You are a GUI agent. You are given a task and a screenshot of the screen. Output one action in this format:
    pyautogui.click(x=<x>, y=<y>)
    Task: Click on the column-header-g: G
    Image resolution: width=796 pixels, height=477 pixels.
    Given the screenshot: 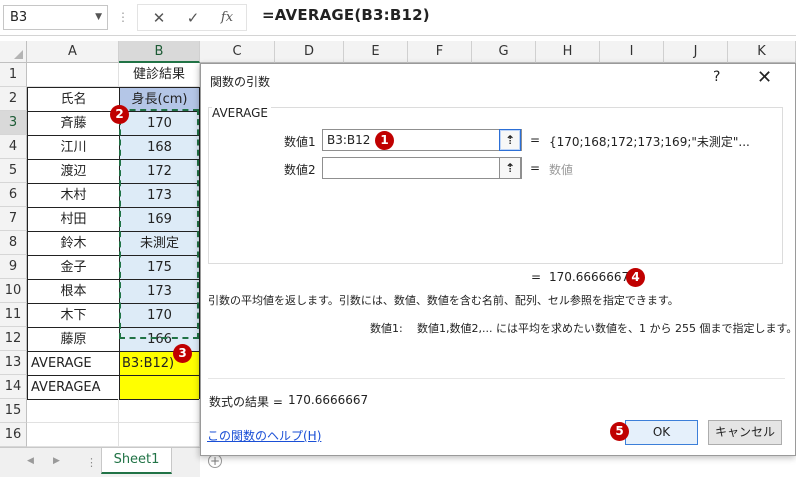 What is the action you would take?
    pyautogui.click(x=504, y=52)
    